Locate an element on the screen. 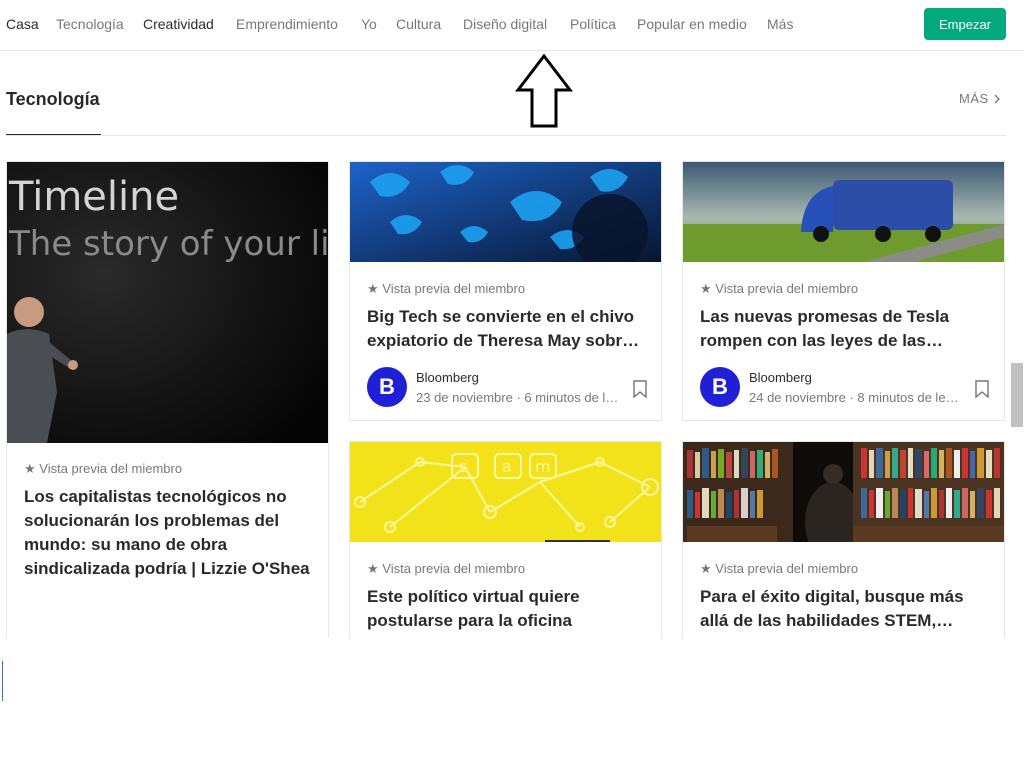 Image resolution: width=1024 pixels, height=768 pixels. more-link: MÁS is located at coordinates (980, 98).